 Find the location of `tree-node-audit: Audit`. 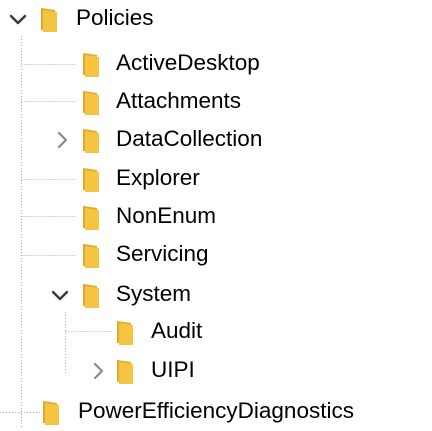

tree-node-audit: Audit is located at coordinates (216, 332).